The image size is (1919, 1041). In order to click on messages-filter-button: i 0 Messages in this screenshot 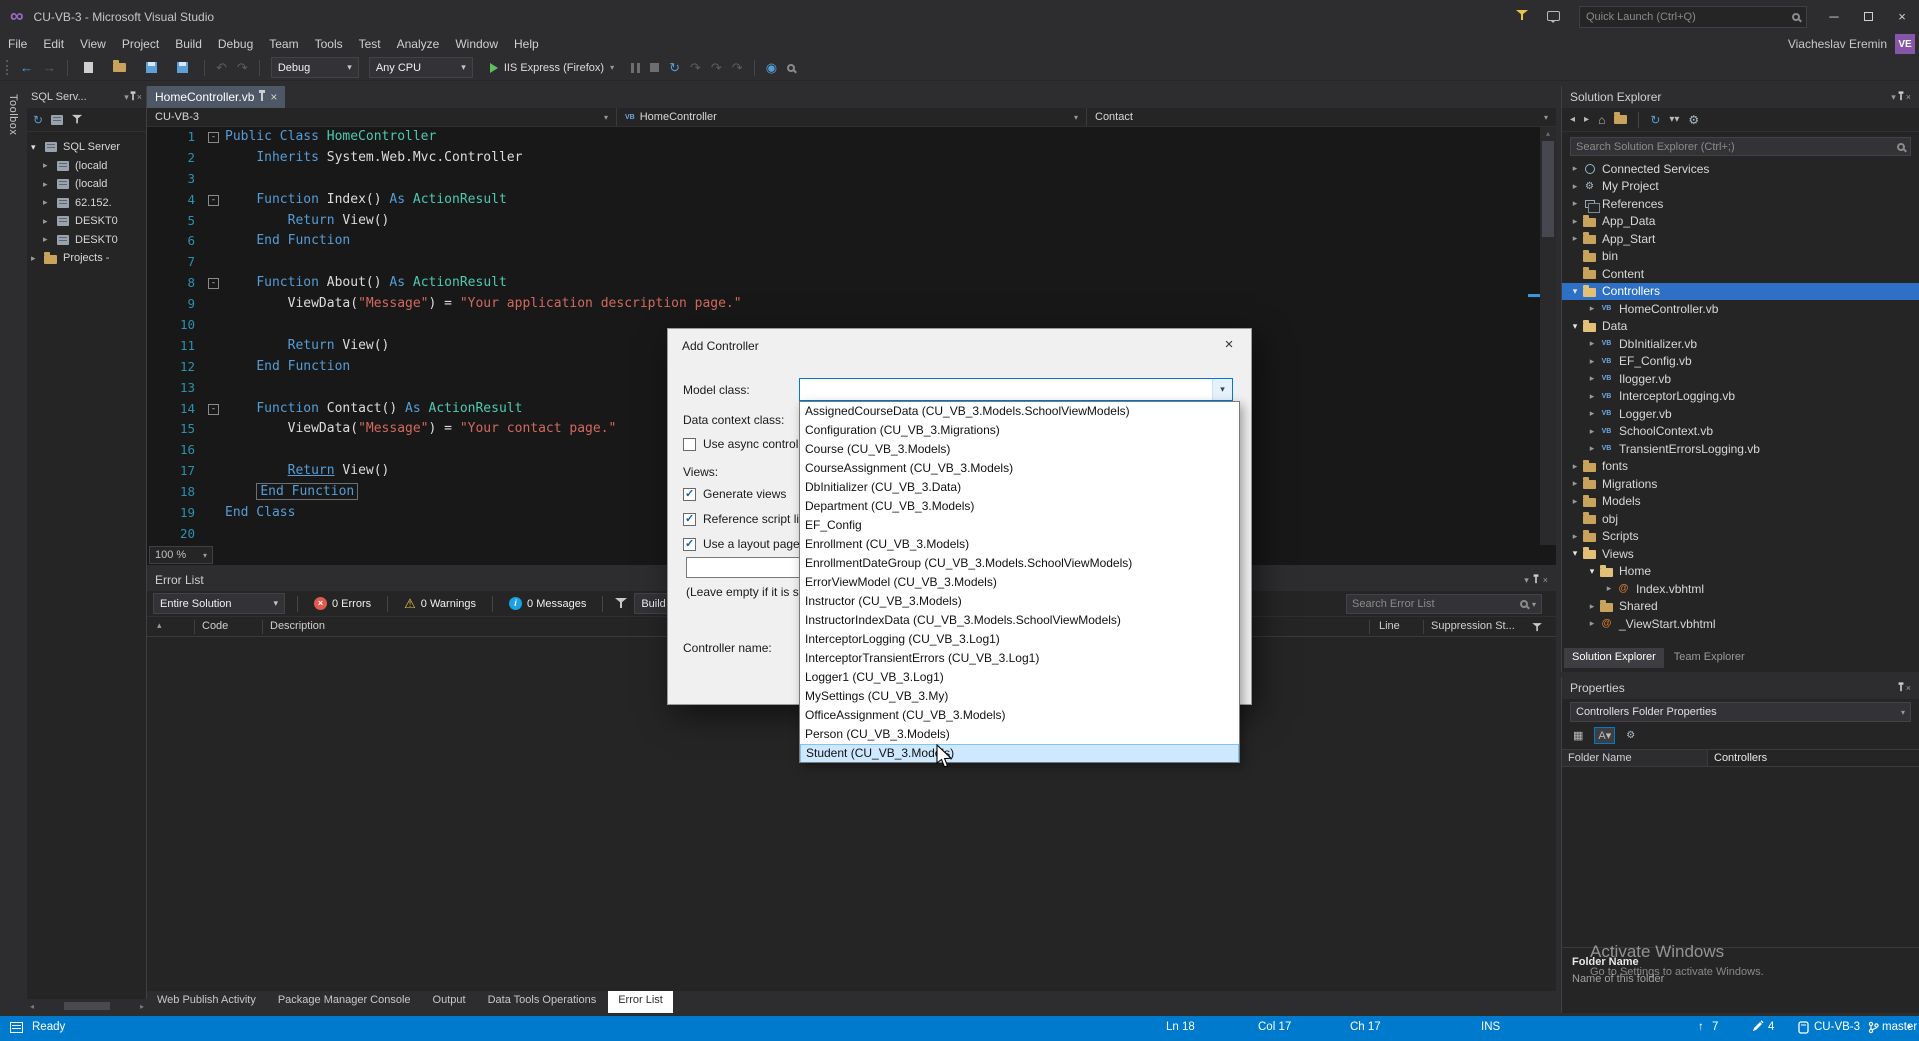, I will do `click(547, 603)`.